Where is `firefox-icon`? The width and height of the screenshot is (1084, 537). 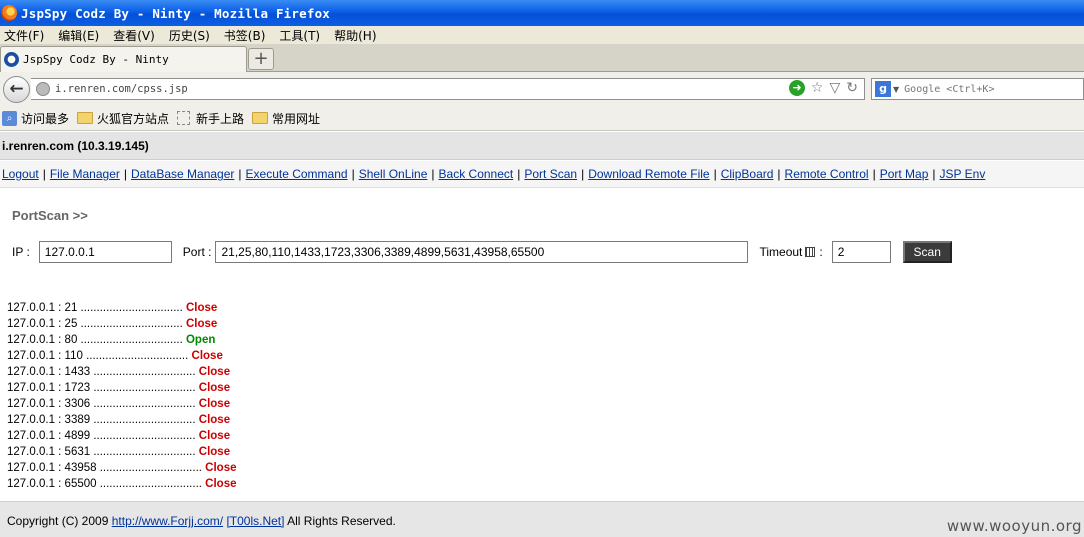 firefox-icon is located at coordinates (9, 13).